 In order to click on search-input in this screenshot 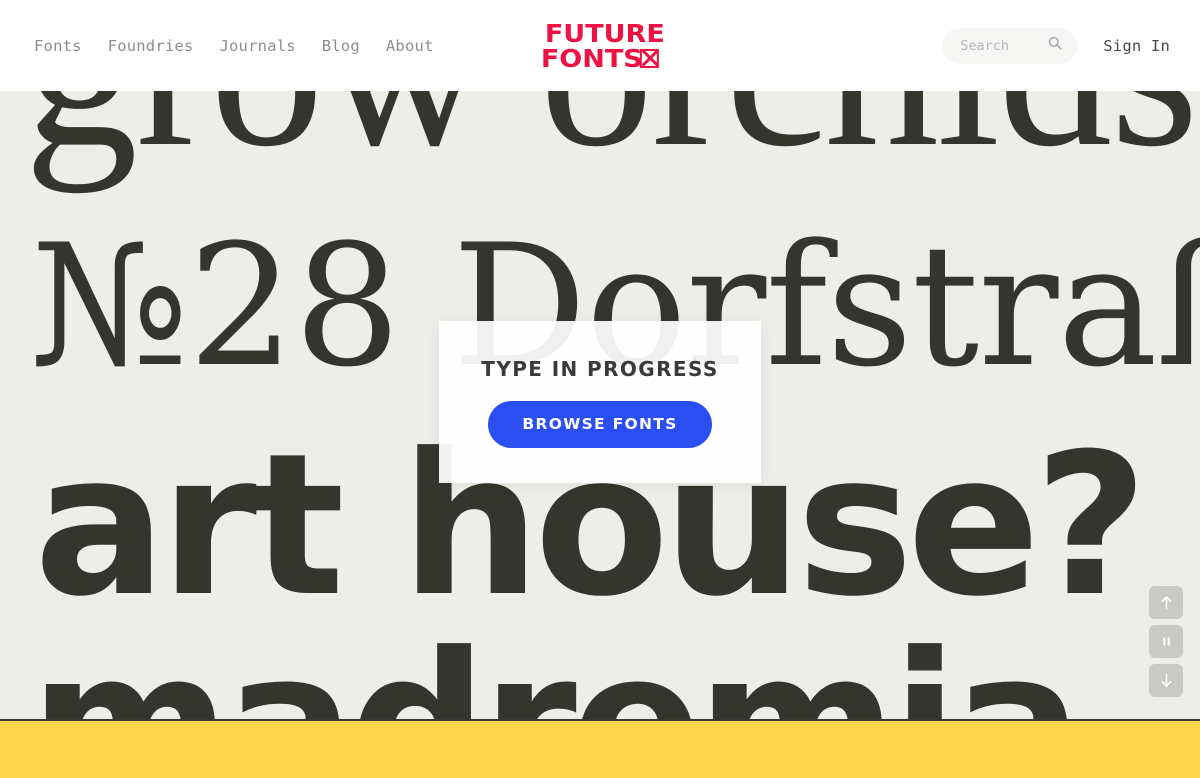, I will do `click(1010, 45)`.